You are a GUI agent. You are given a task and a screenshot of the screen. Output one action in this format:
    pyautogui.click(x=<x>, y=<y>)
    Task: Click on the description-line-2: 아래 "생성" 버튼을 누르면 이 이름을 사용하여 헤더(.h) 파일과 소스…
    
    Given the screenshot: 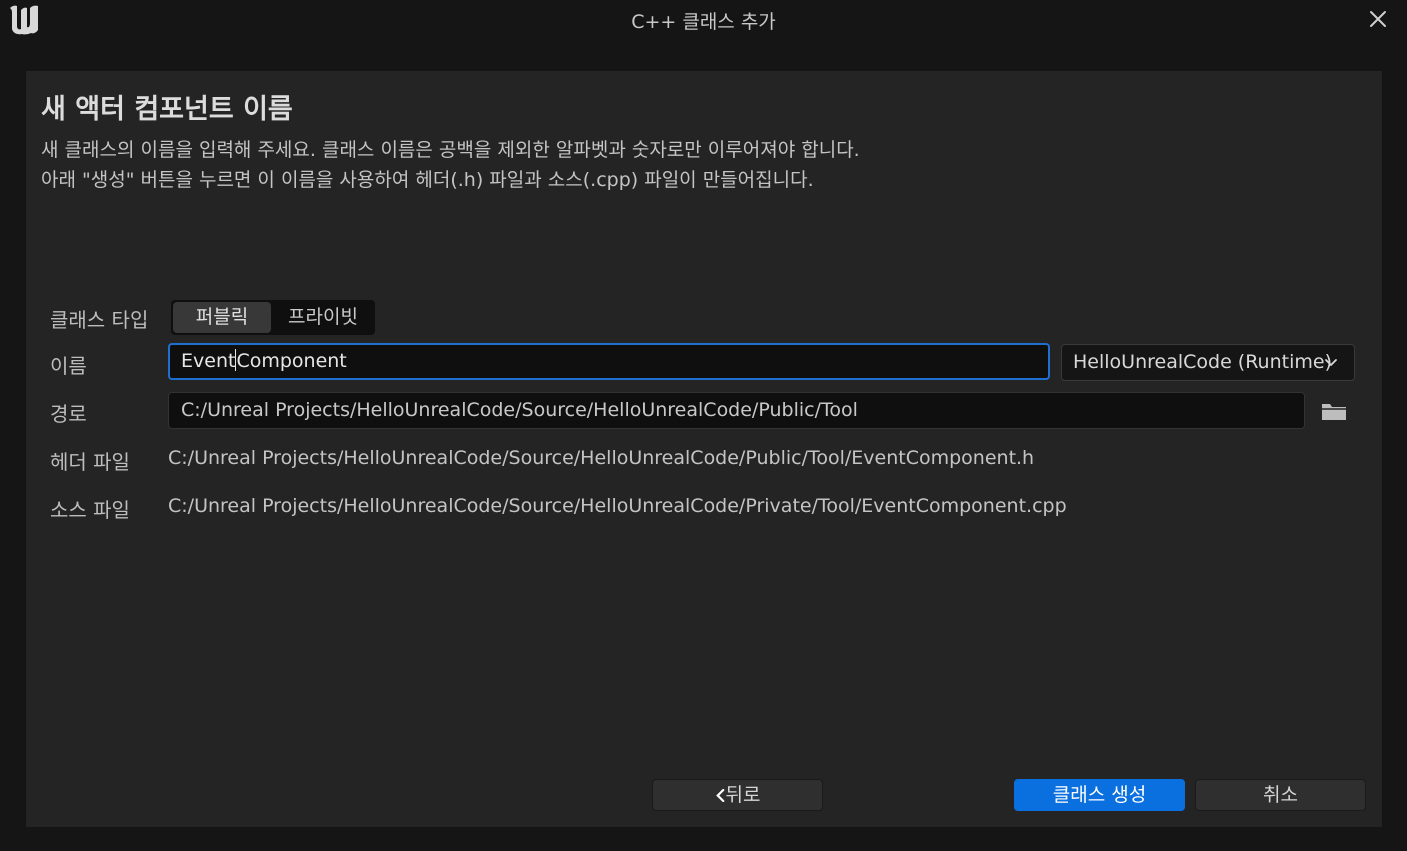 What is the action you would take?
    pyautogui.click(x=427, y=180)
    